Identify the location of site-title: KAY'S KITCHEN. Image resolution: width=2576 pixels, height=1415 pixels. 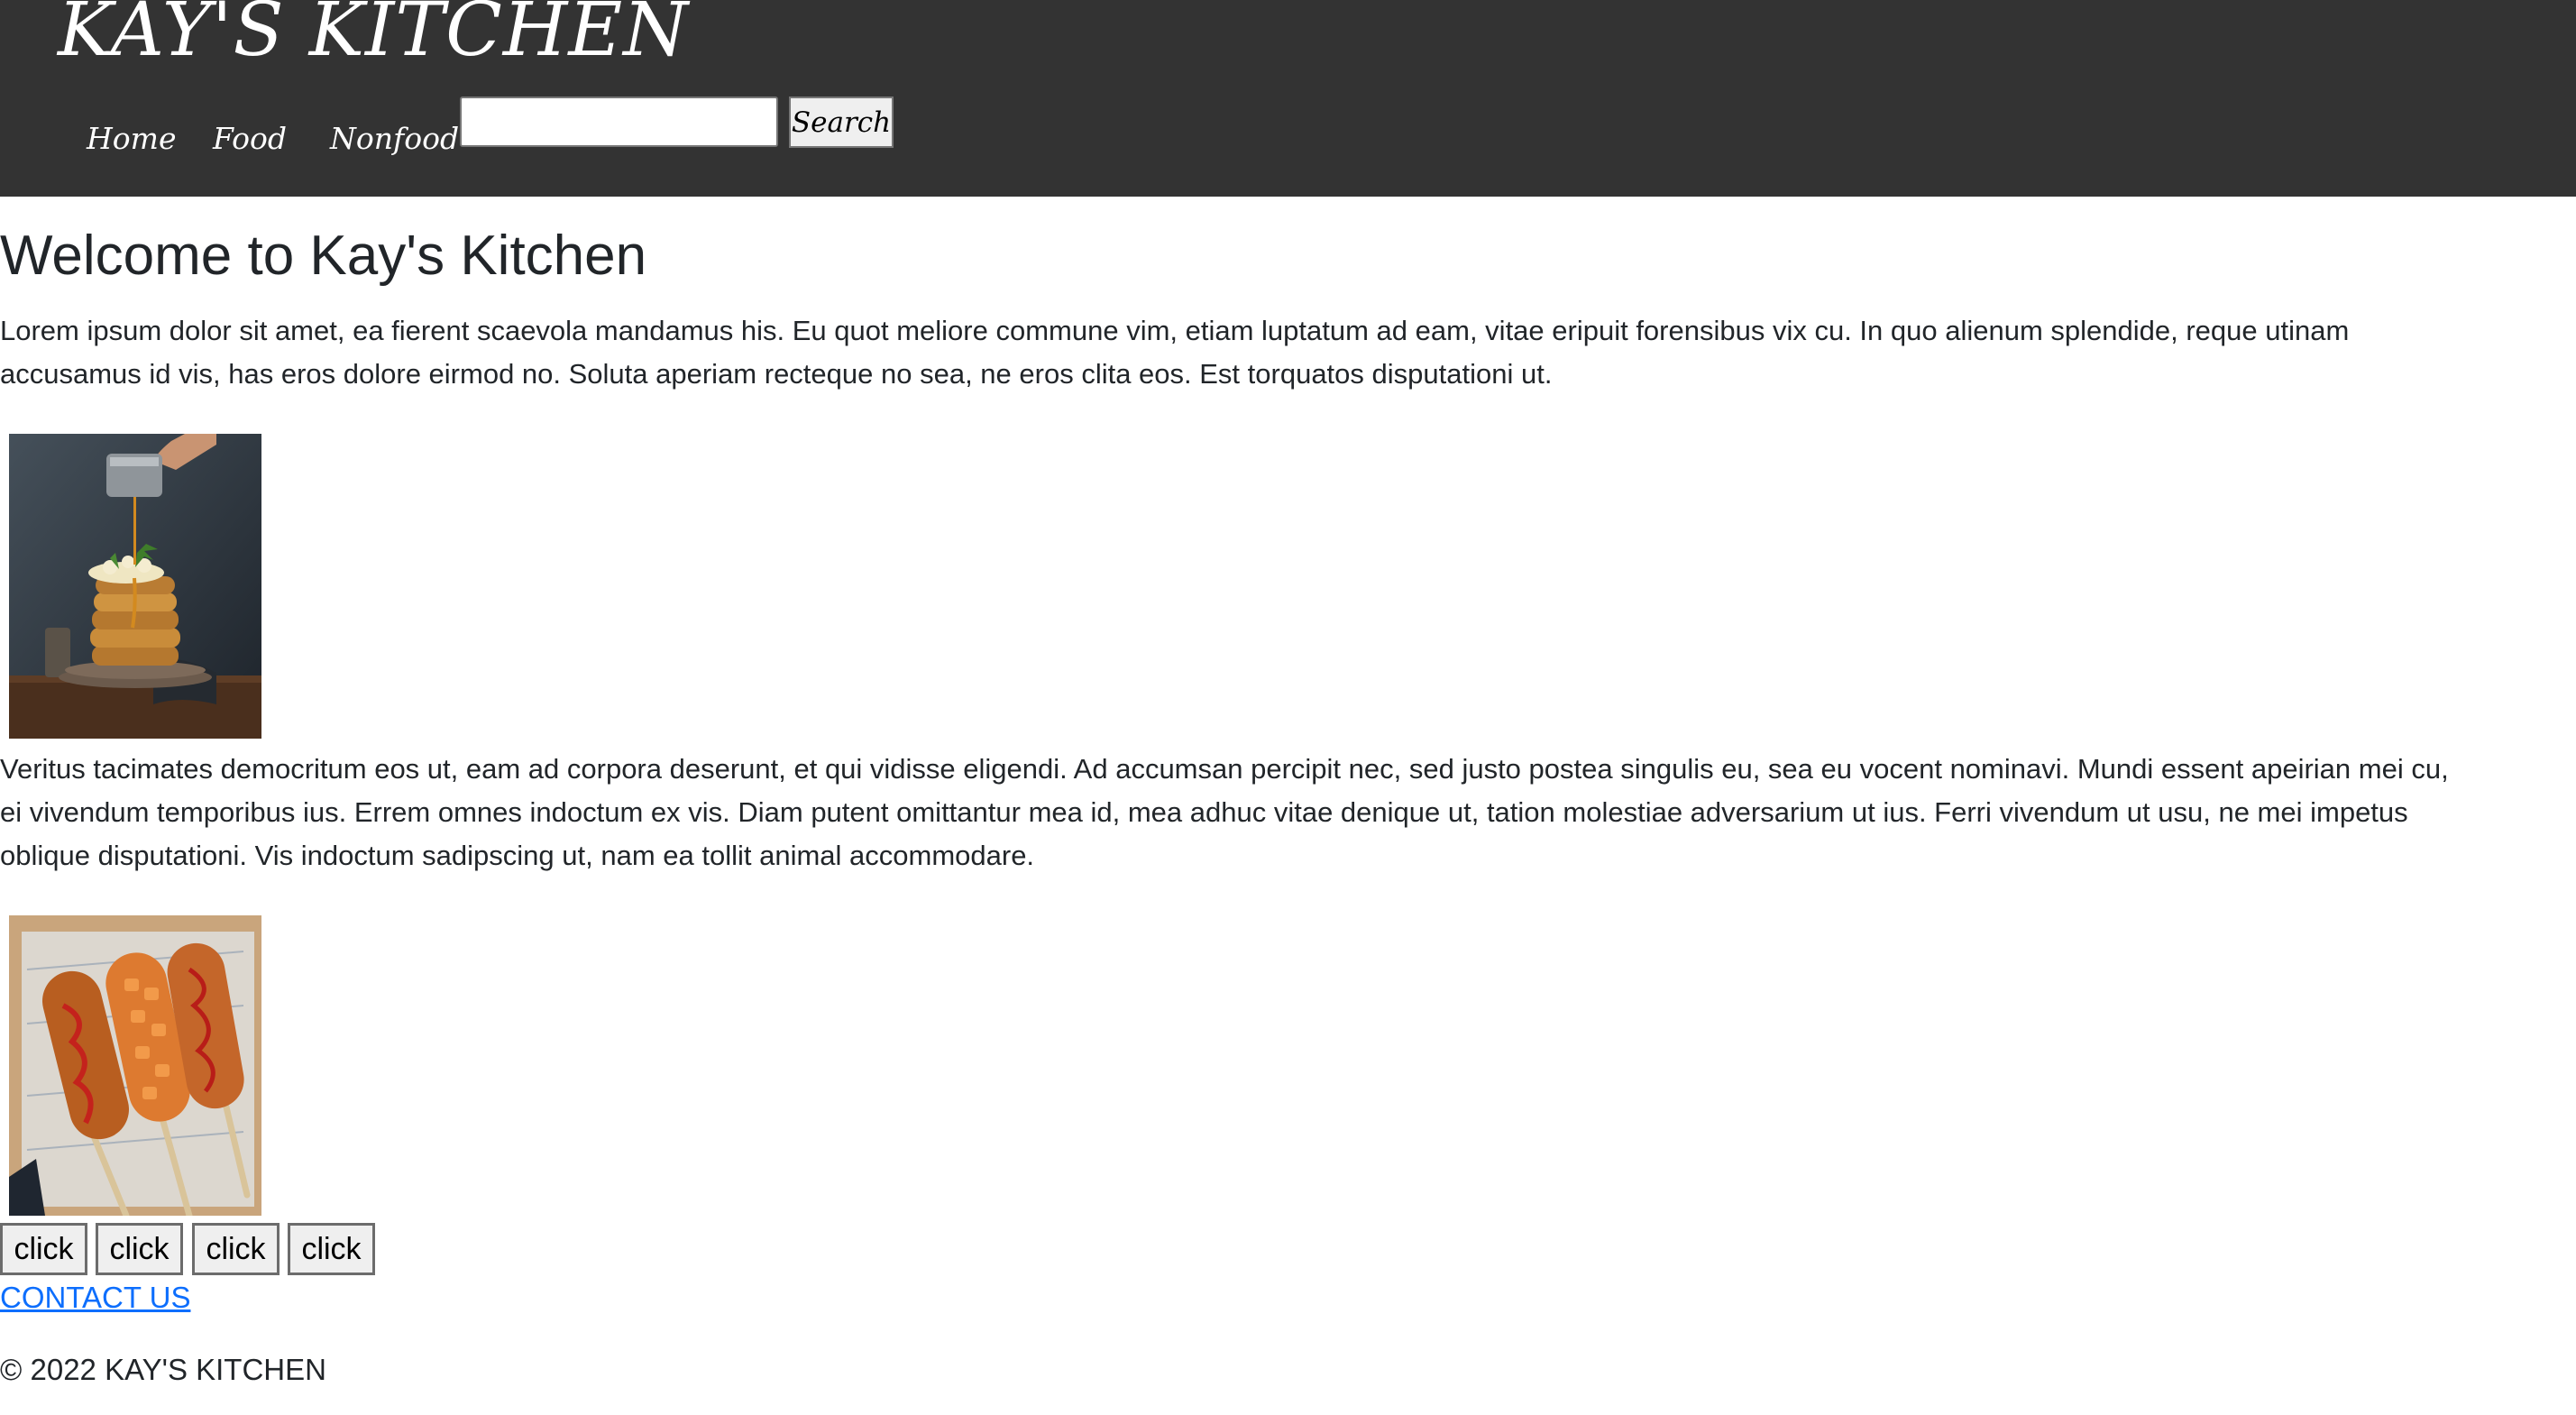
(373, 36).